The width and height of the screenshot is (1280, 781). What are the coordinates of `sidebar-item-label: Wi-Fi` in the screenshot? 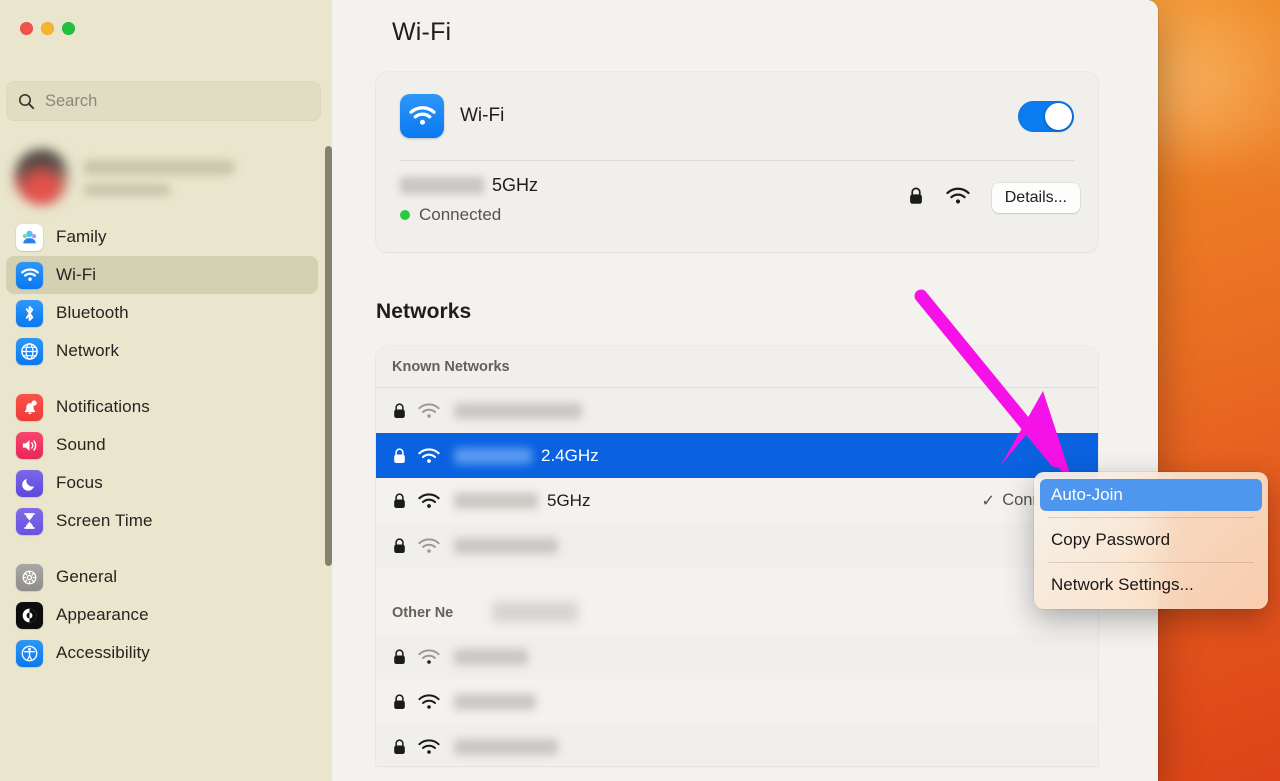 It's located at (76, 274).